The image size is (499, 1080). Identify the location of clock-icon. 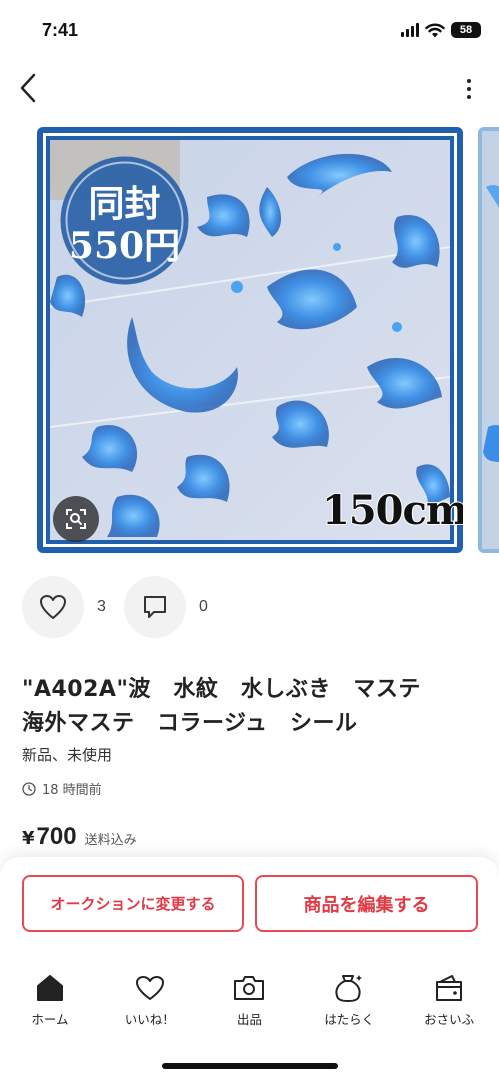
(29, 788).